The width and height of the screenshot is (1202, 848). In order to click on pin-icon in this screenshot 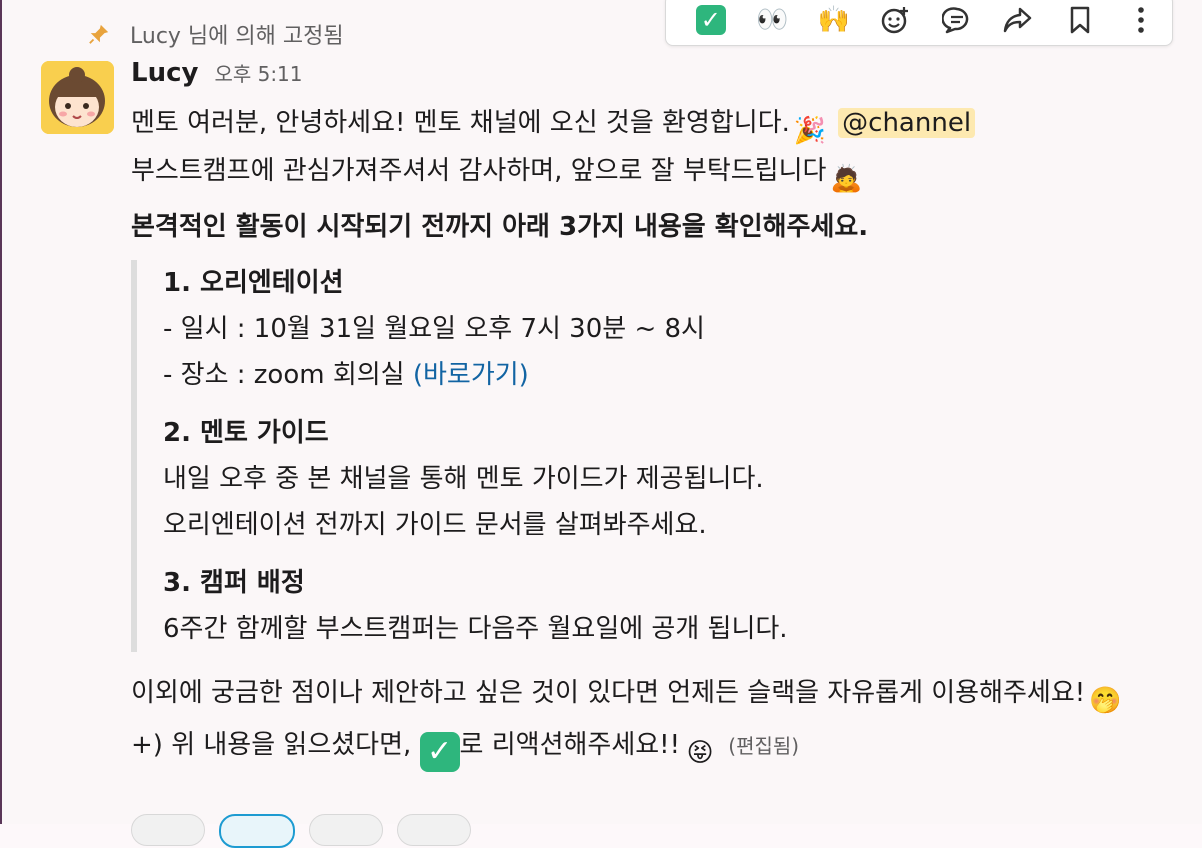, I will do `click(99, 34)`.